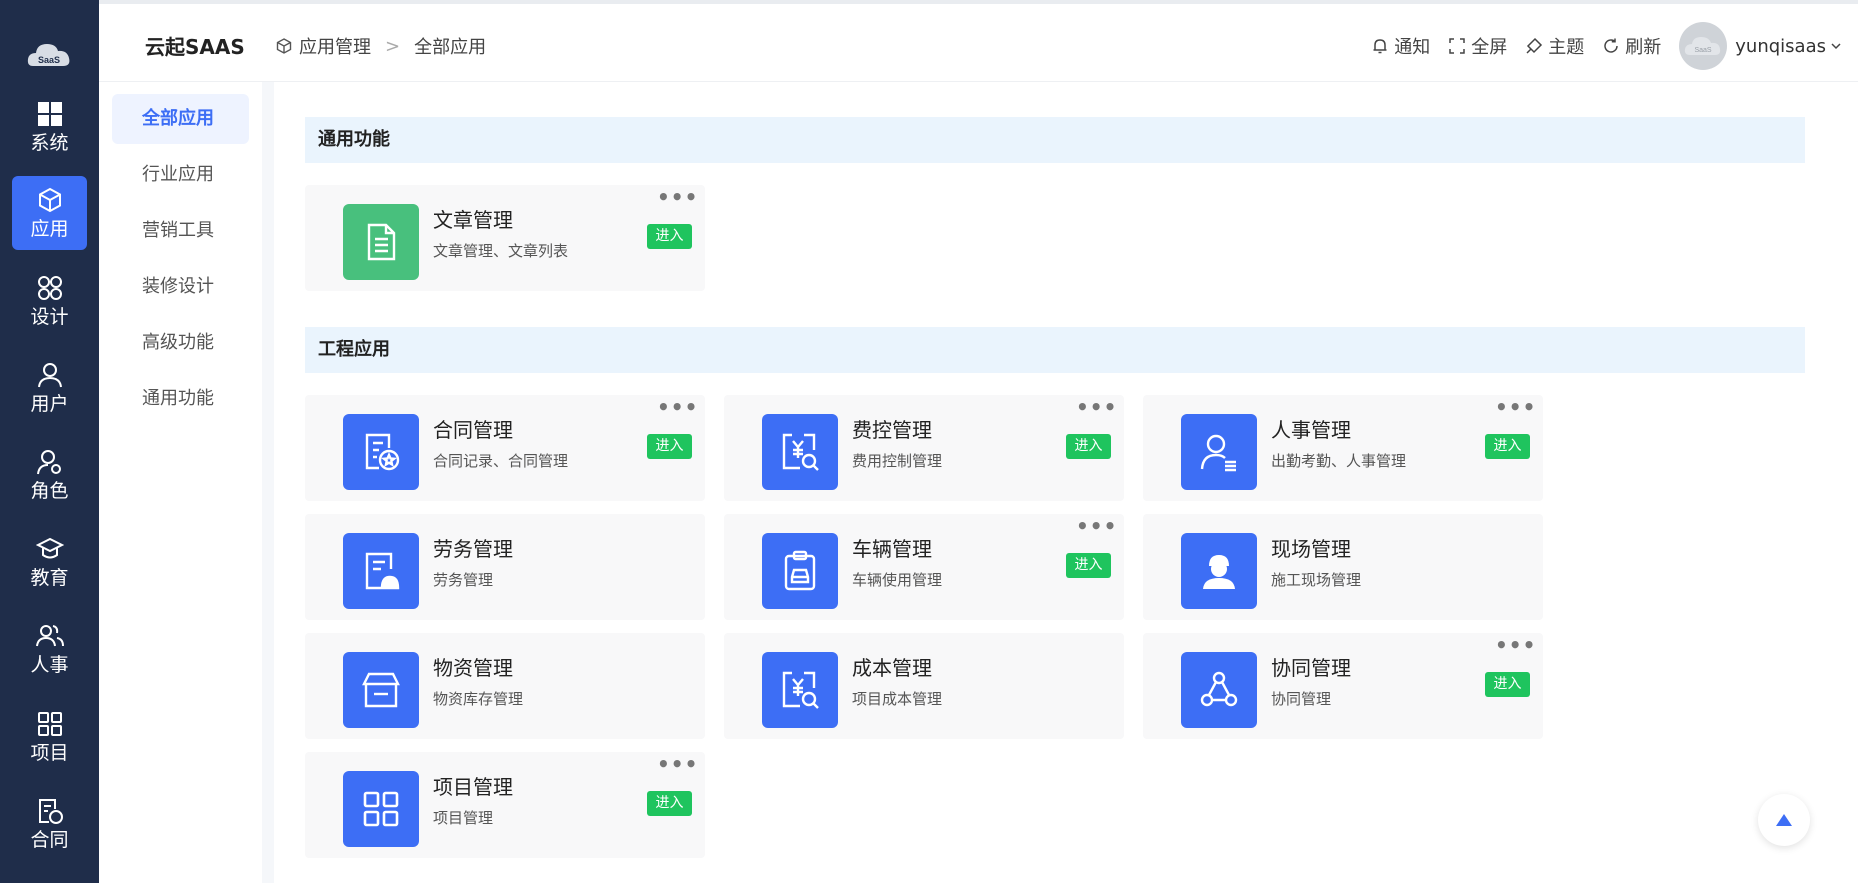  I want to click on app-desc: 车辆使用管理, so click(897, 580).